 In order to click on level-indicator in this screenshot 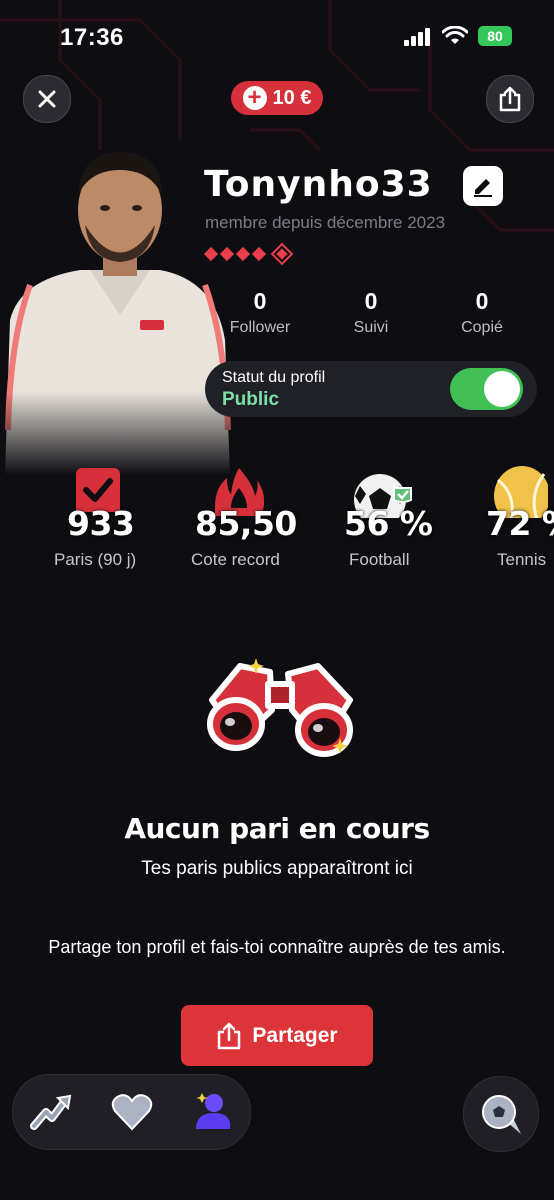, I will do `click(248, 254)`.